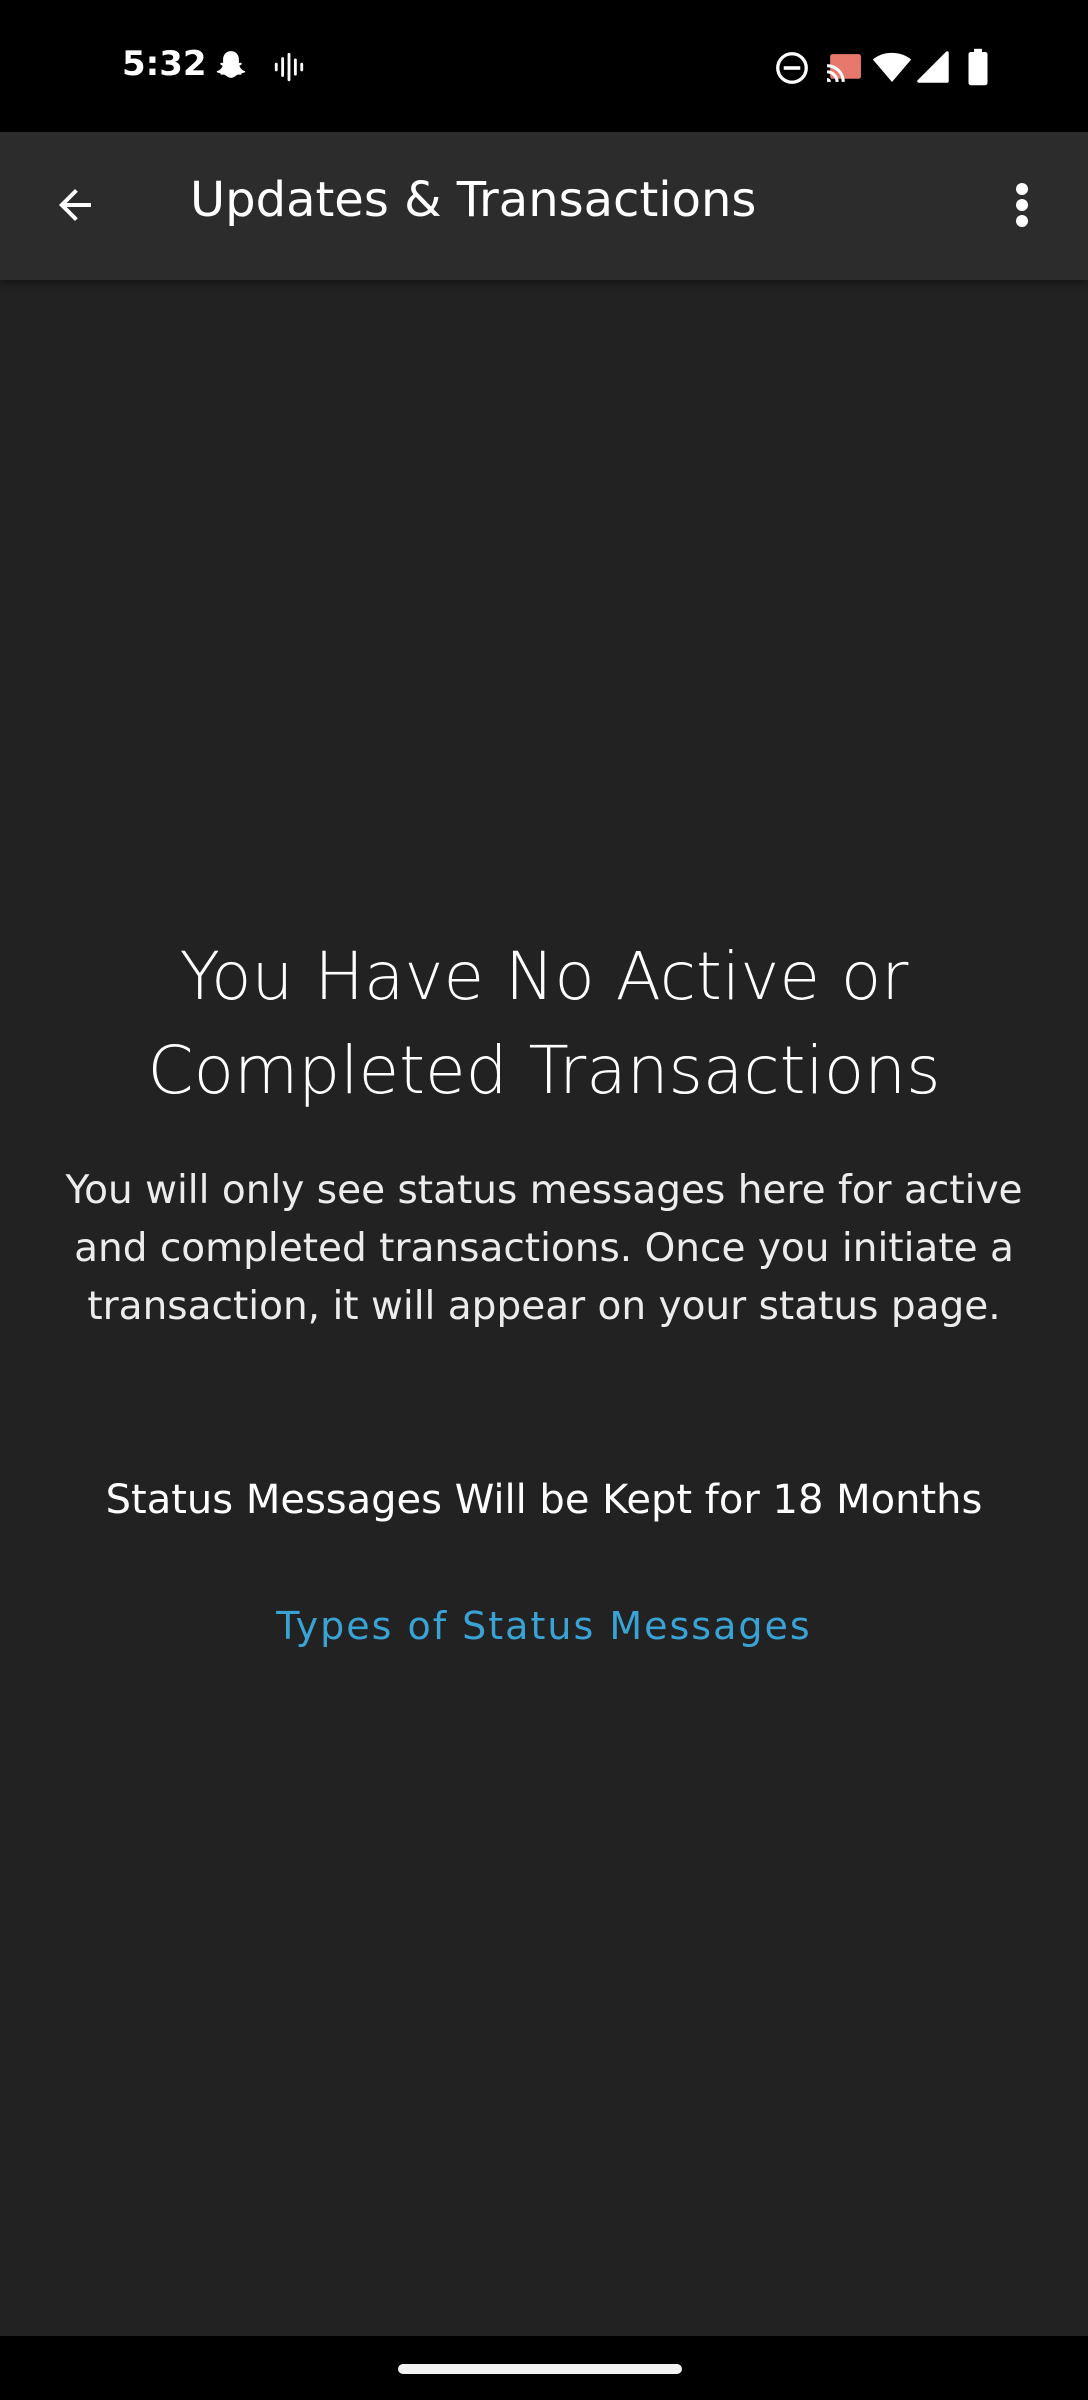 Image resolution: width=1088 pixels, height=2400 pixels. I want to click on more-vert-icon, so click(1022, 205).